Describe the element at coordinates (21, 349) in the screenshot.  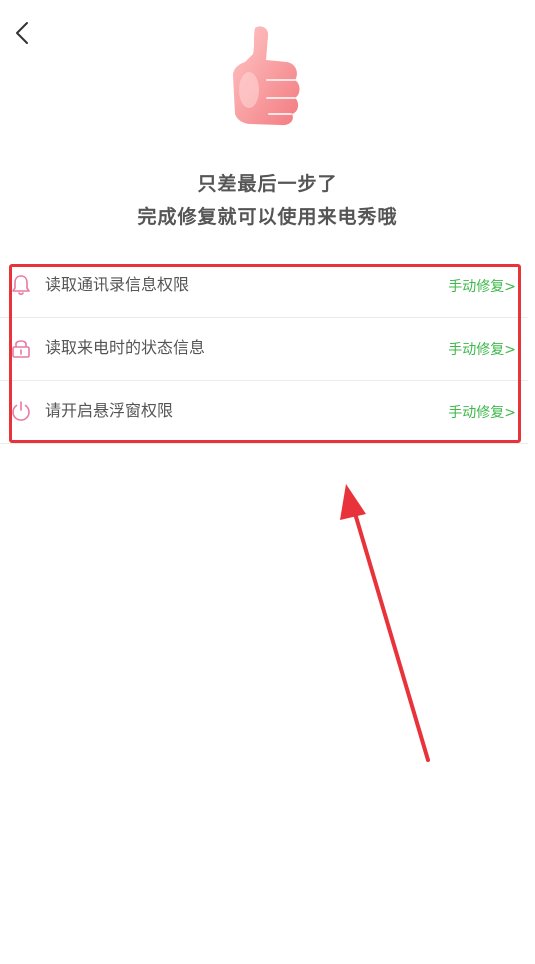
I see `lock-icon` at that location.